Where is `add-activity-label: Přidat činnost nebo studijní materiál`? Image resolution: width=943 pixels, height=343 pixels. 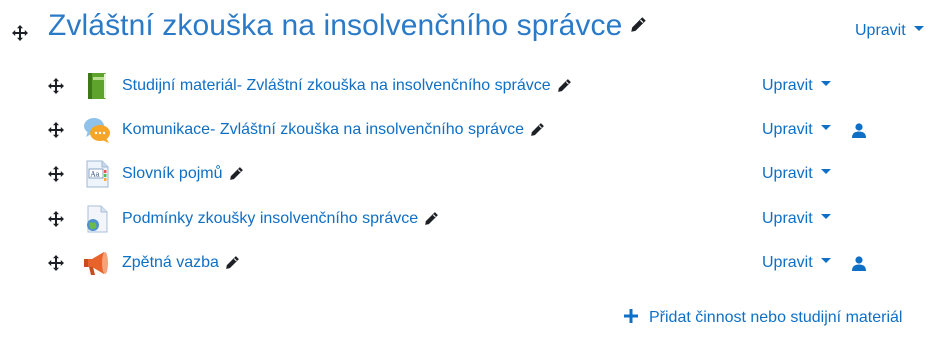
add-activity-label: Přidat činnost nebo studijní materiál is located at coordinates (776, 317).